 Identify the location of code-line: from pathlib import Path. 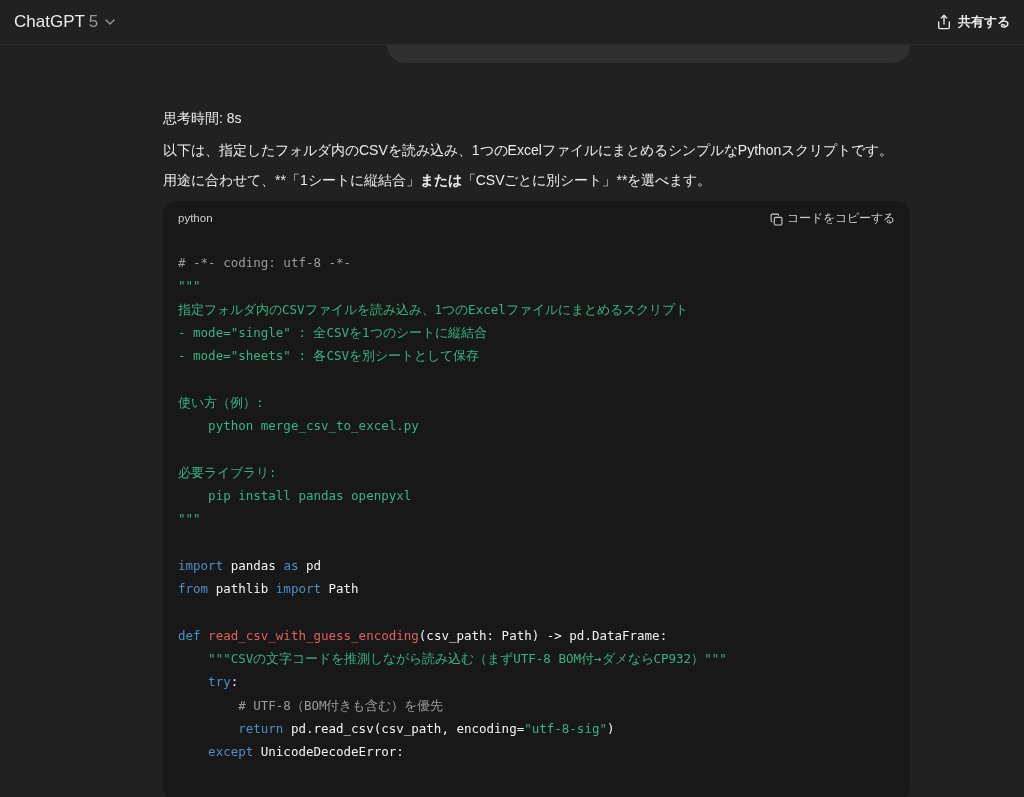
(268, 589).